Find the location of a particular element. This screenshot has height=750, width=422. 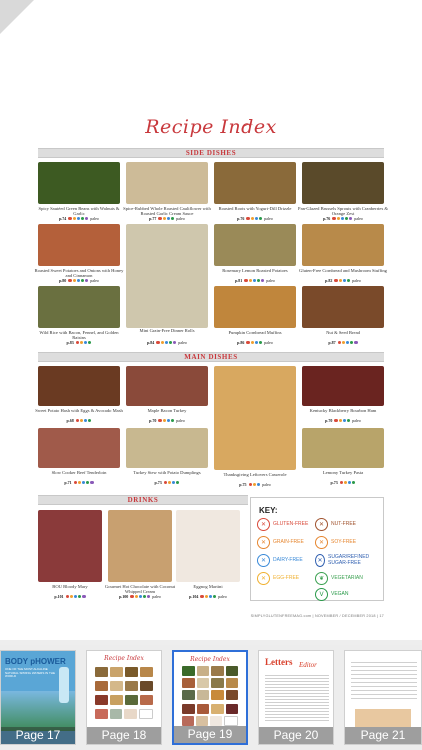

recipe-meta: p.81 paleo is located at coordinates (255, 280).